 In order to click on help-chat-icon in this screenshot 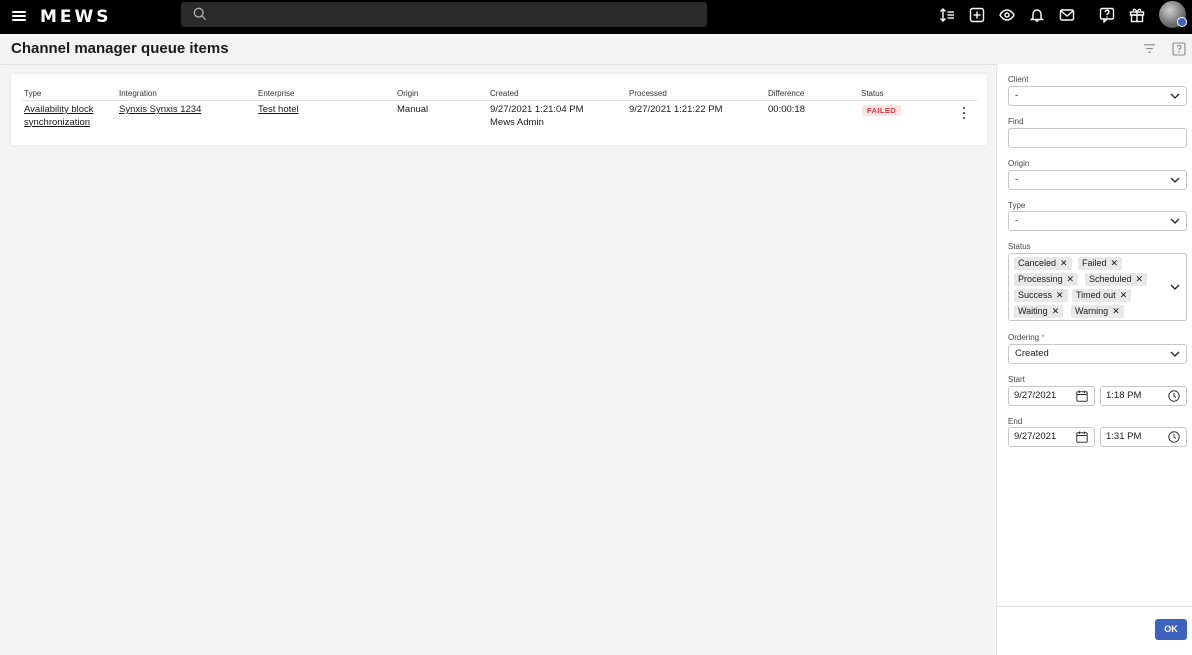, I will do `click(1107, 15)`.